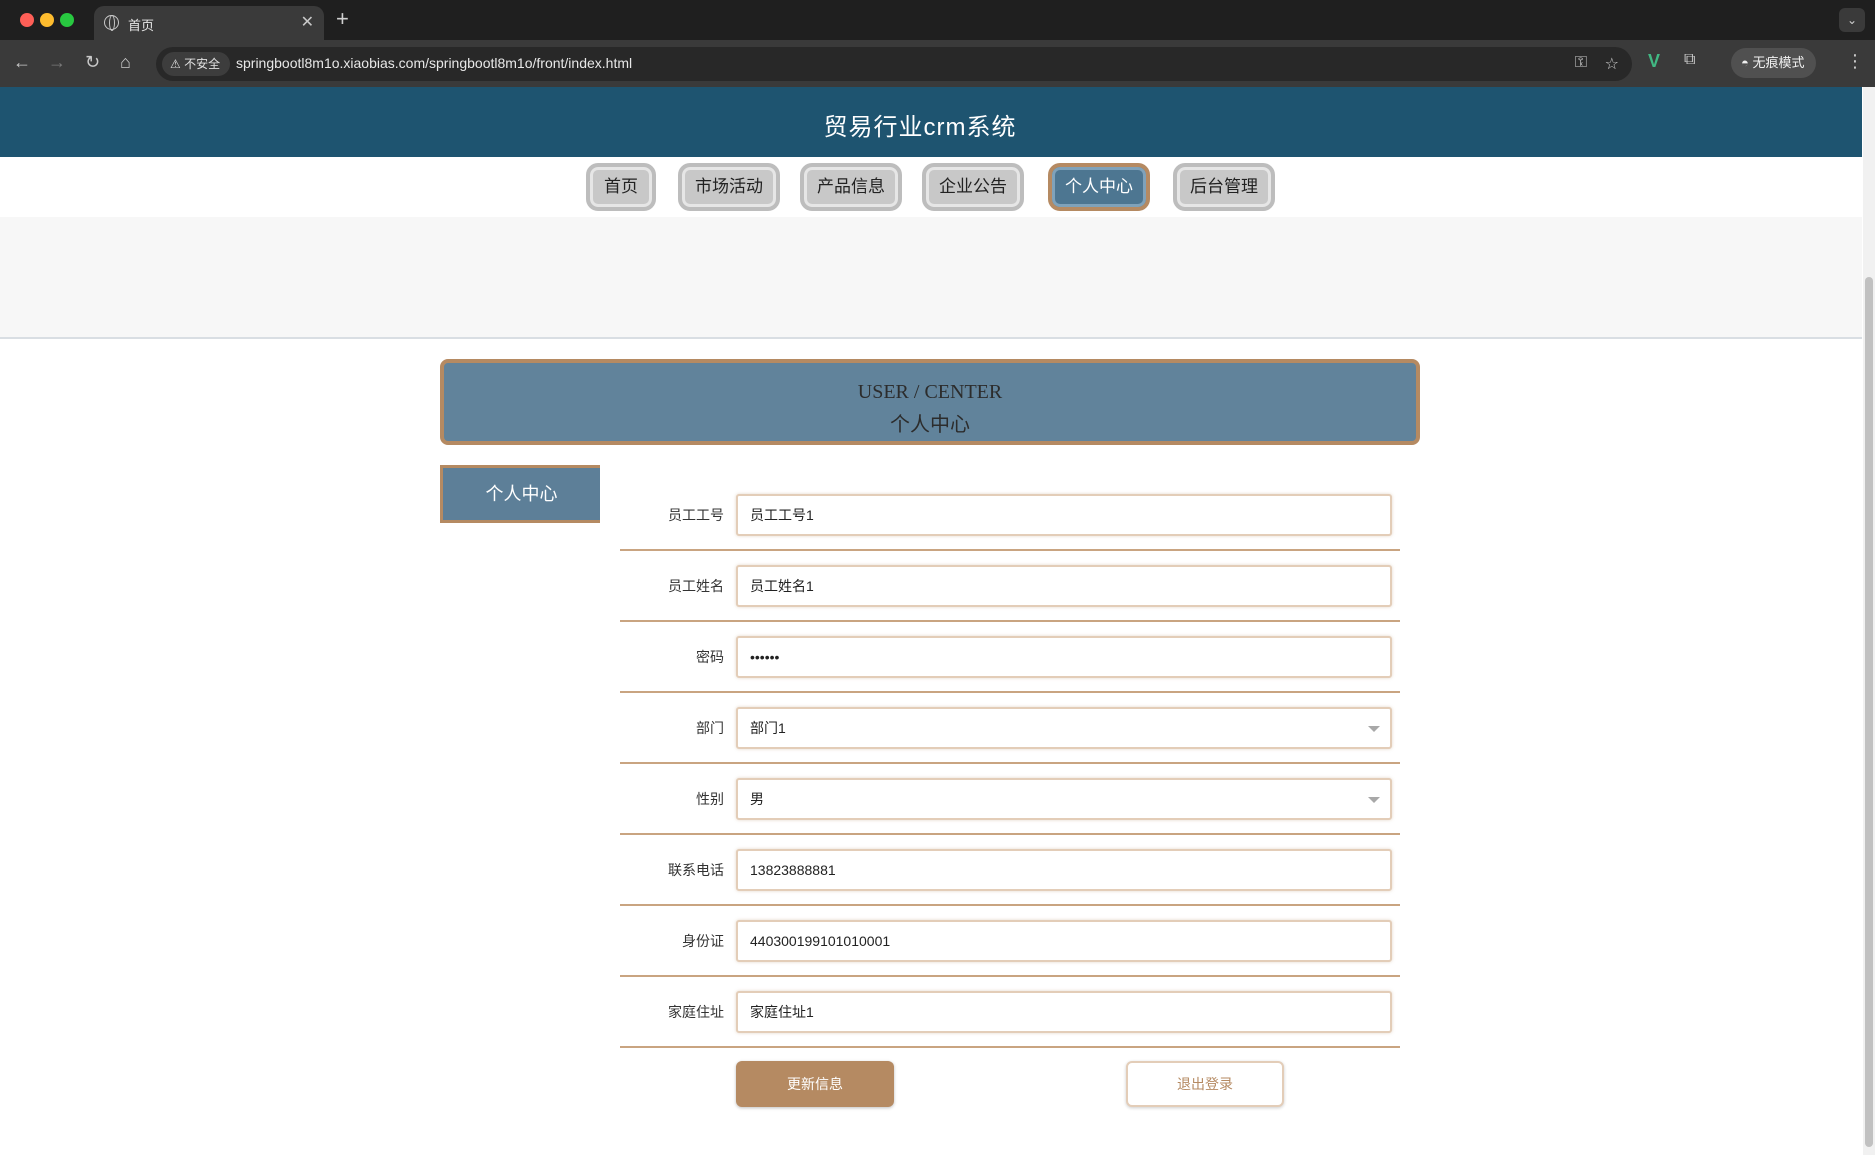 This screenshot has width=1875, height=1155. I want to click on maximize-window-button, so click(67, 20).